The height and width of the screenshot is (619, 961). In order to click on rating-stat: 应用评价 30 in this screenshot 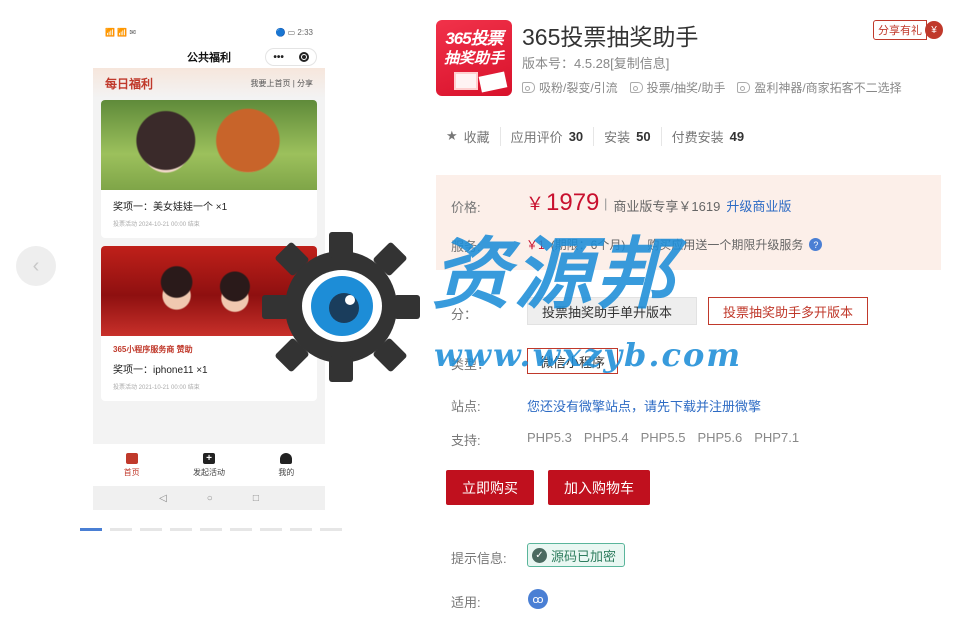, I will do `click(548, 136)`.